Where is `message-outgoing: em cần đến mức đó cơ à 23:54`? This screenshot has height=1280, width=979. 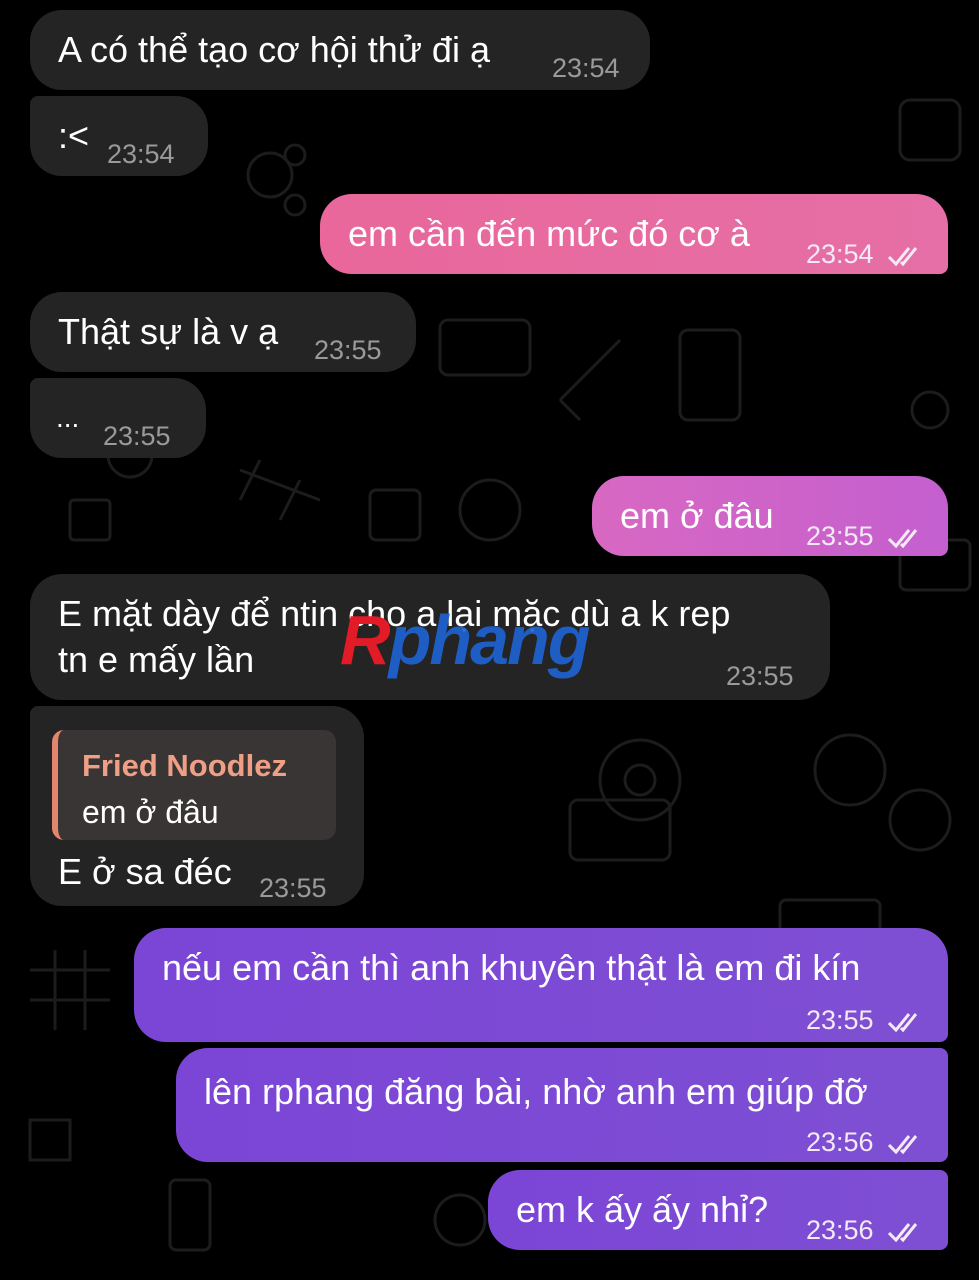
message-outgoing: em cần đến mức đó cơ à 23:54 is located at coordinates (634, 234).